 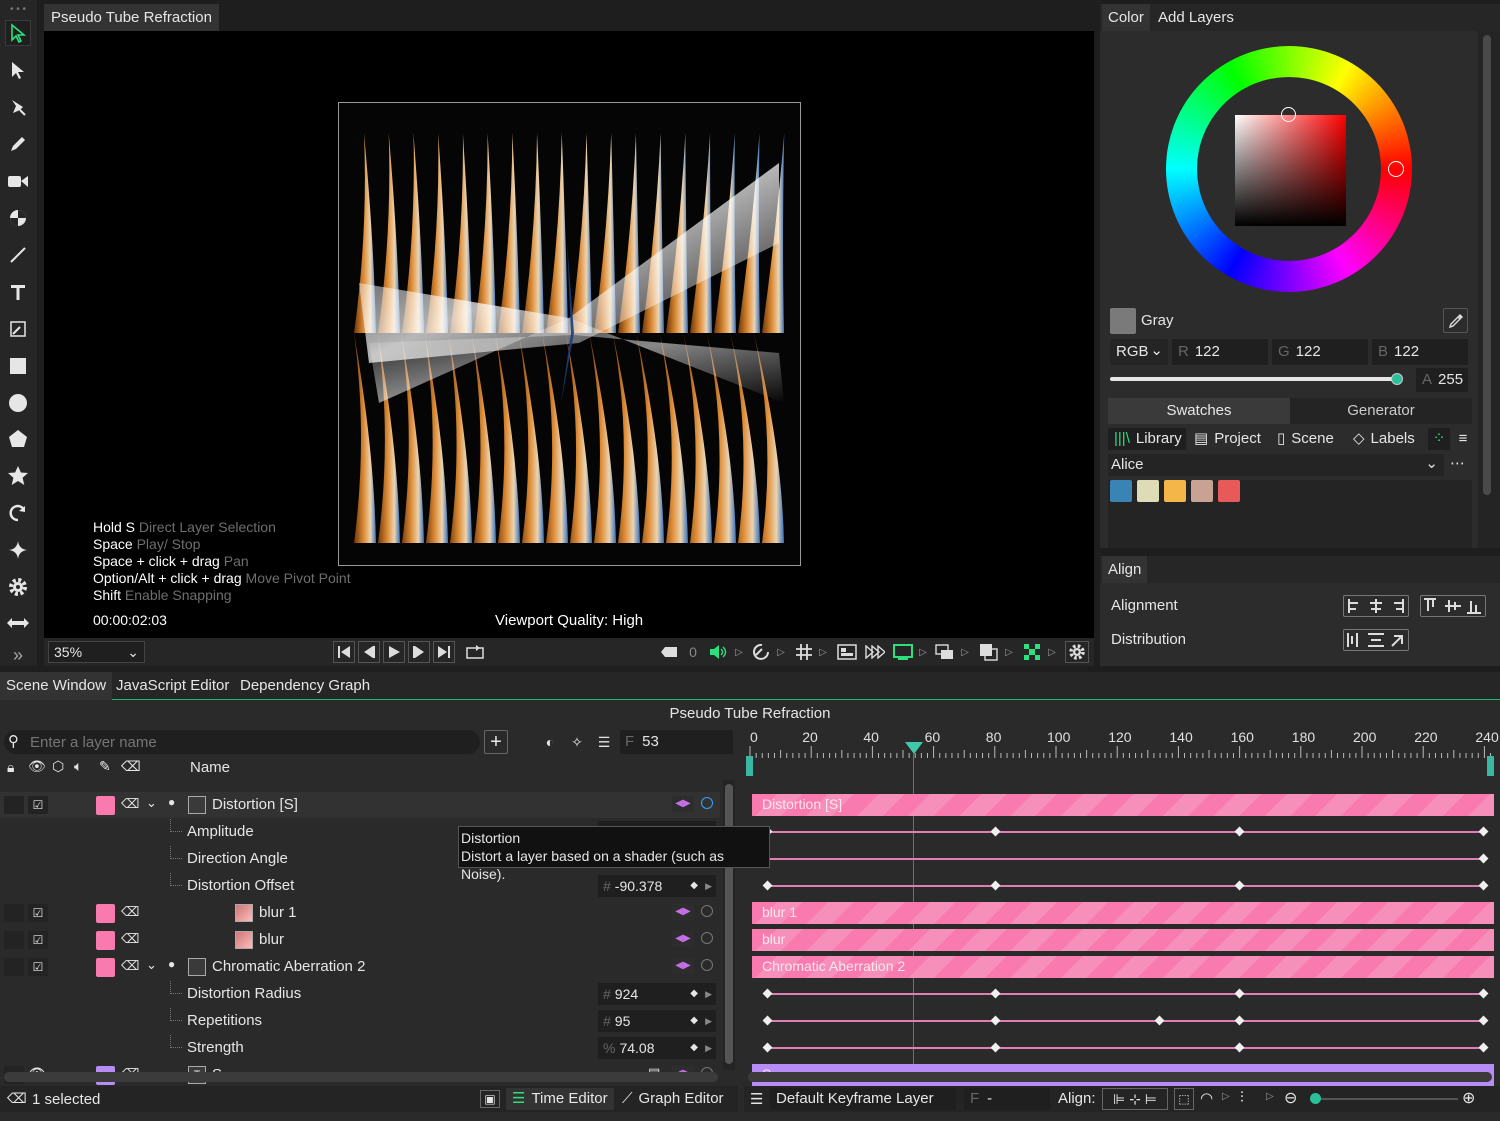 I want to click on expand-tools-icon: », so click(x=18, y=655).